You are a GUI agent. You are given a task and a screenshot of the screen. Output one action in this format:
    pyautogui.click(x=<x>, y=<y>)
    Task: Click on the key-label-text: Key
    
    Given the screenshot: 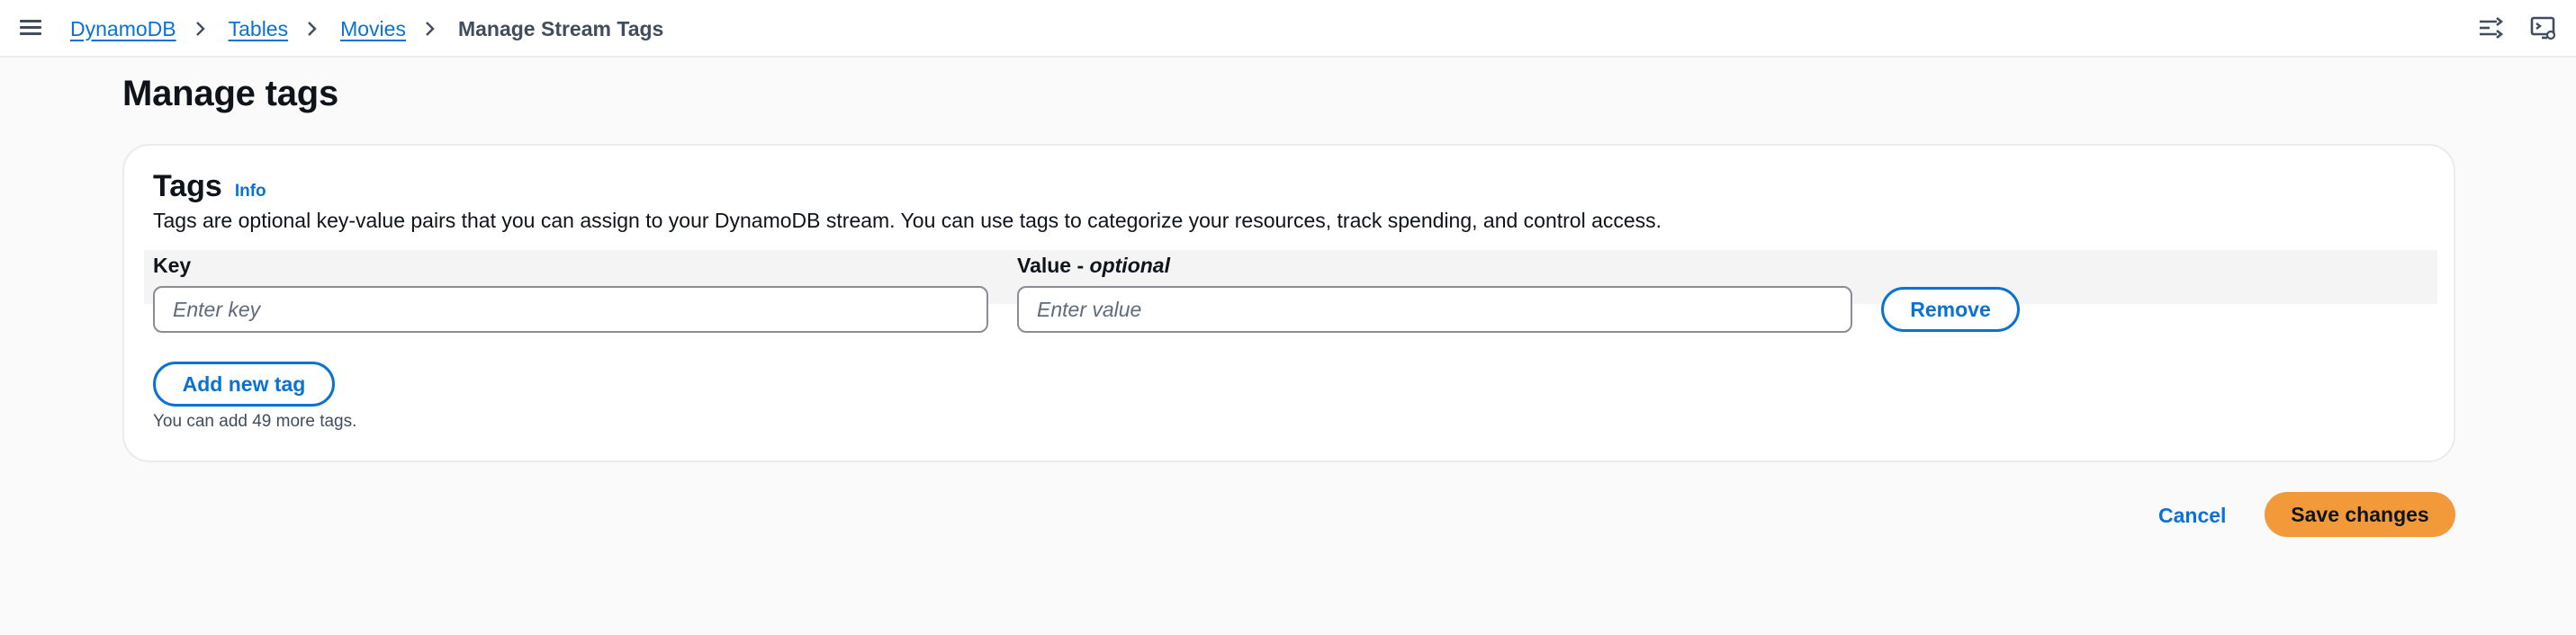 What is the action you would take?
    pyautogui.click(x=172, y=265)
    